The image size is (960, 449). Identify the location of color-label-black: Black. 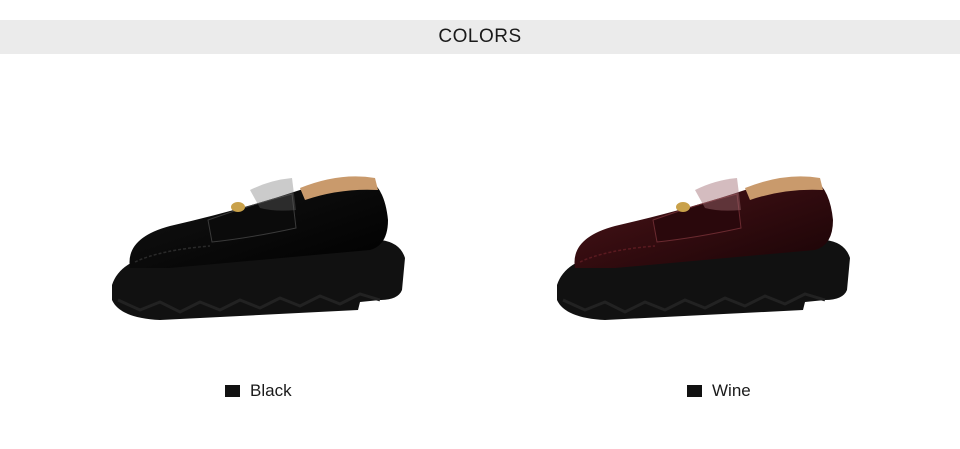
(271, 390).